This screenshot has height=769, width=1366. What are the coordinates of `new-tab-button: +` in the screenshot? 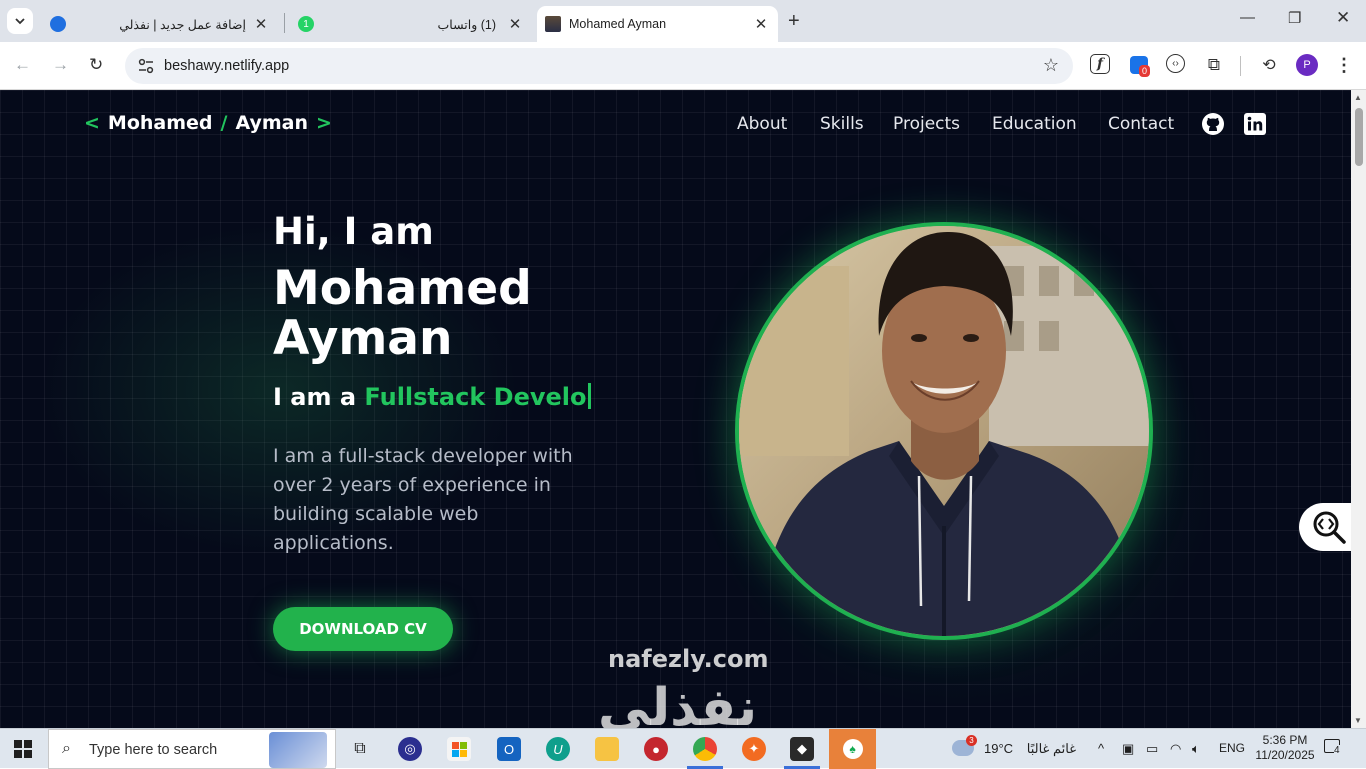 It's located at (794, 21).